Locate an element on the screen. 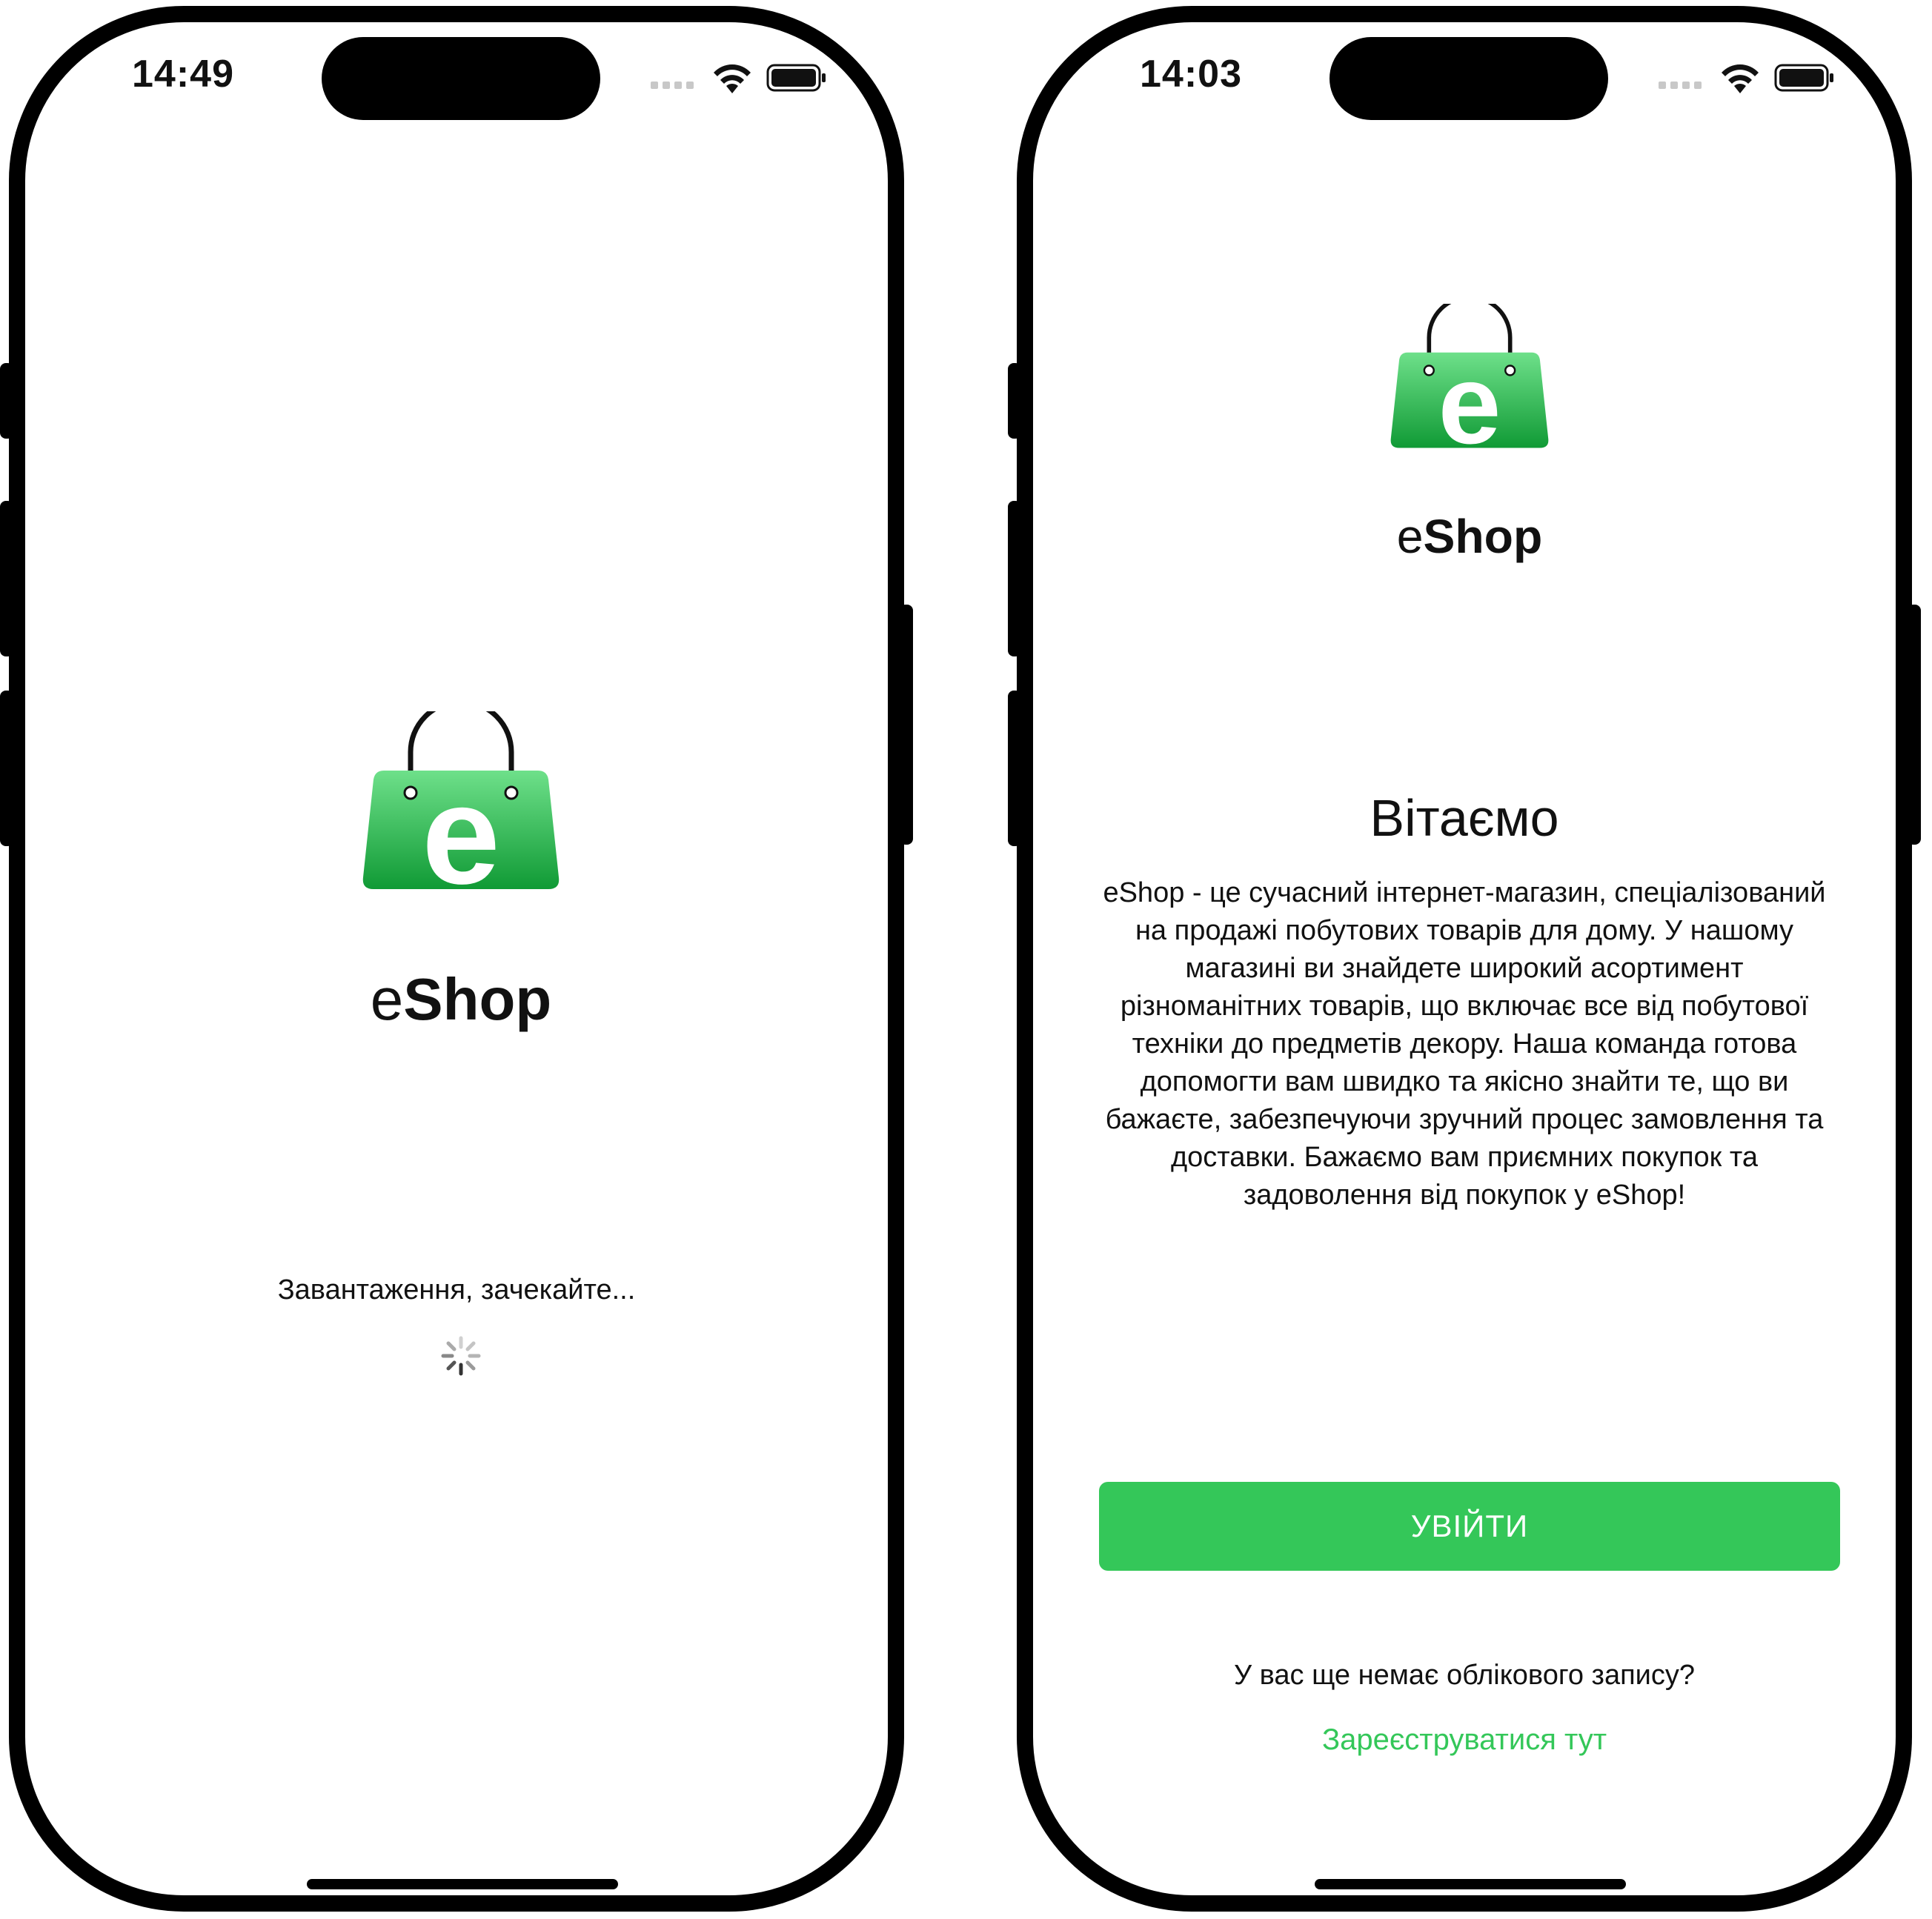 The width and height of the screenshot is (1932, 1919). login-button: УВІЙТИ is located at coordinates (1469, 1526).